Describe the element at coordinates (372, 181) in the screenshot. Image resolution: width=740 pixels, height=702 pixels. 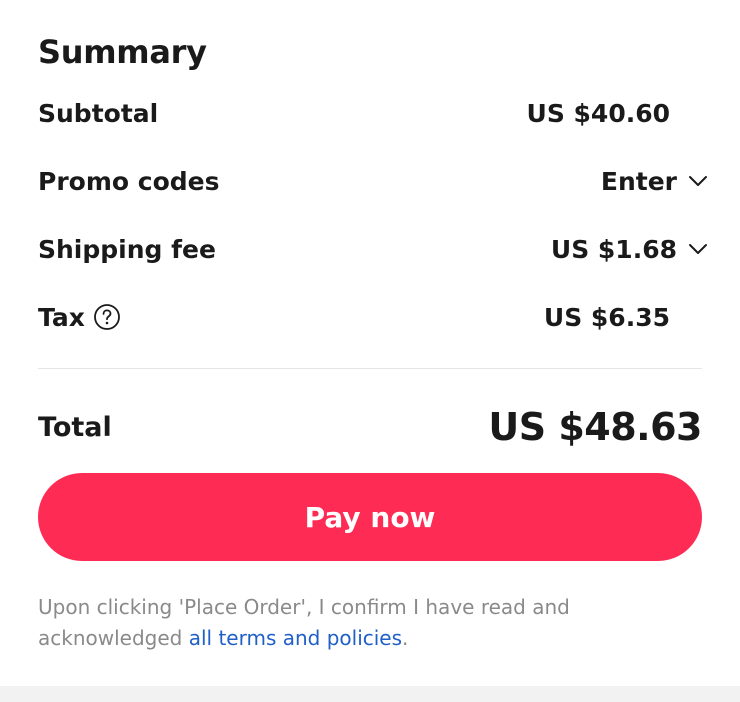
I see `promo-codes-row: Promo codes Enter` at that location.